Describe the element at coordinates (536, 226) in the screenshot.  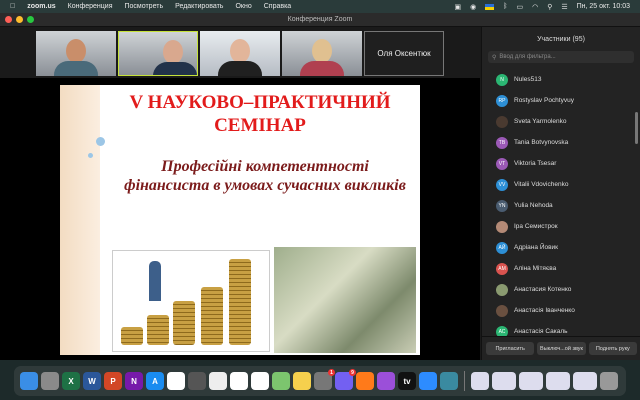
I see `participant-name: Іра Семистрок` at that location.